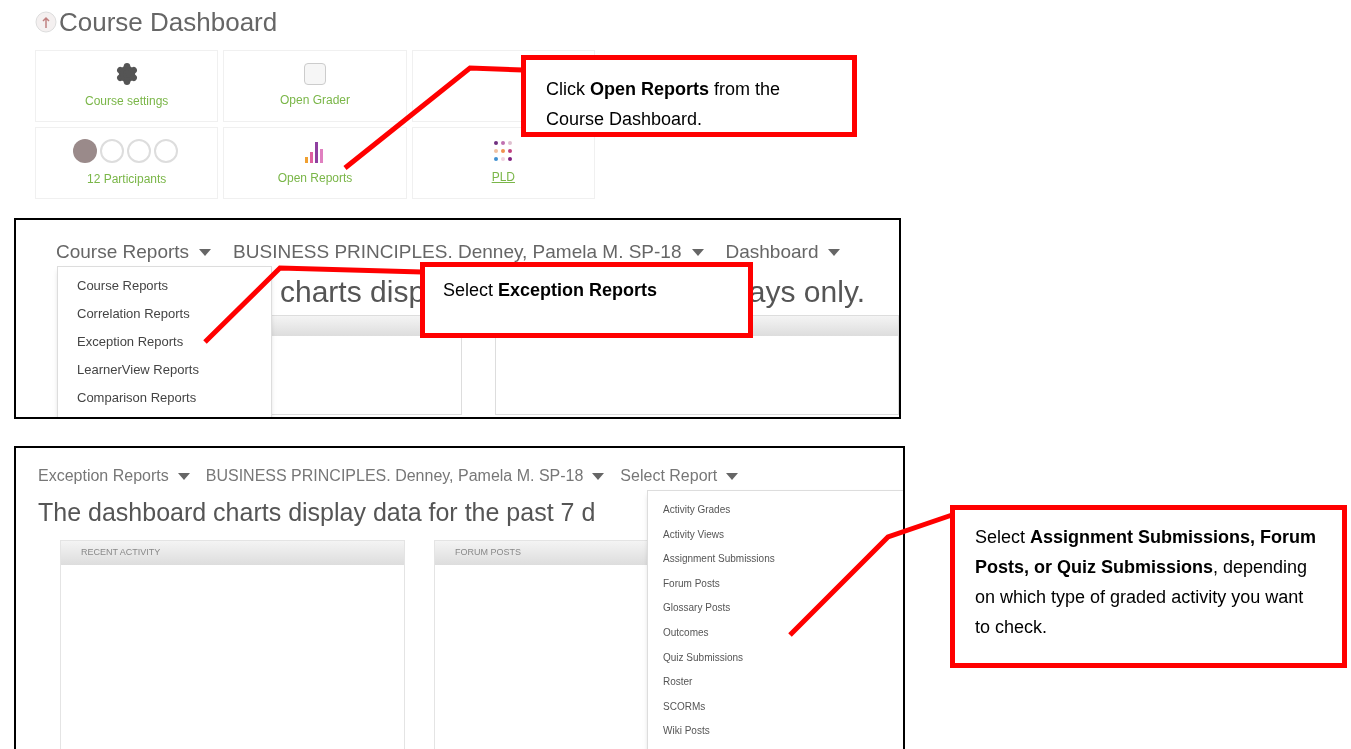 This screenshot has height=749, width=1351. What do you see at coordinates (123, 252) in the screenshot?
I see `nav-dropdown: Course Reports` at bounding box center [123, 252].